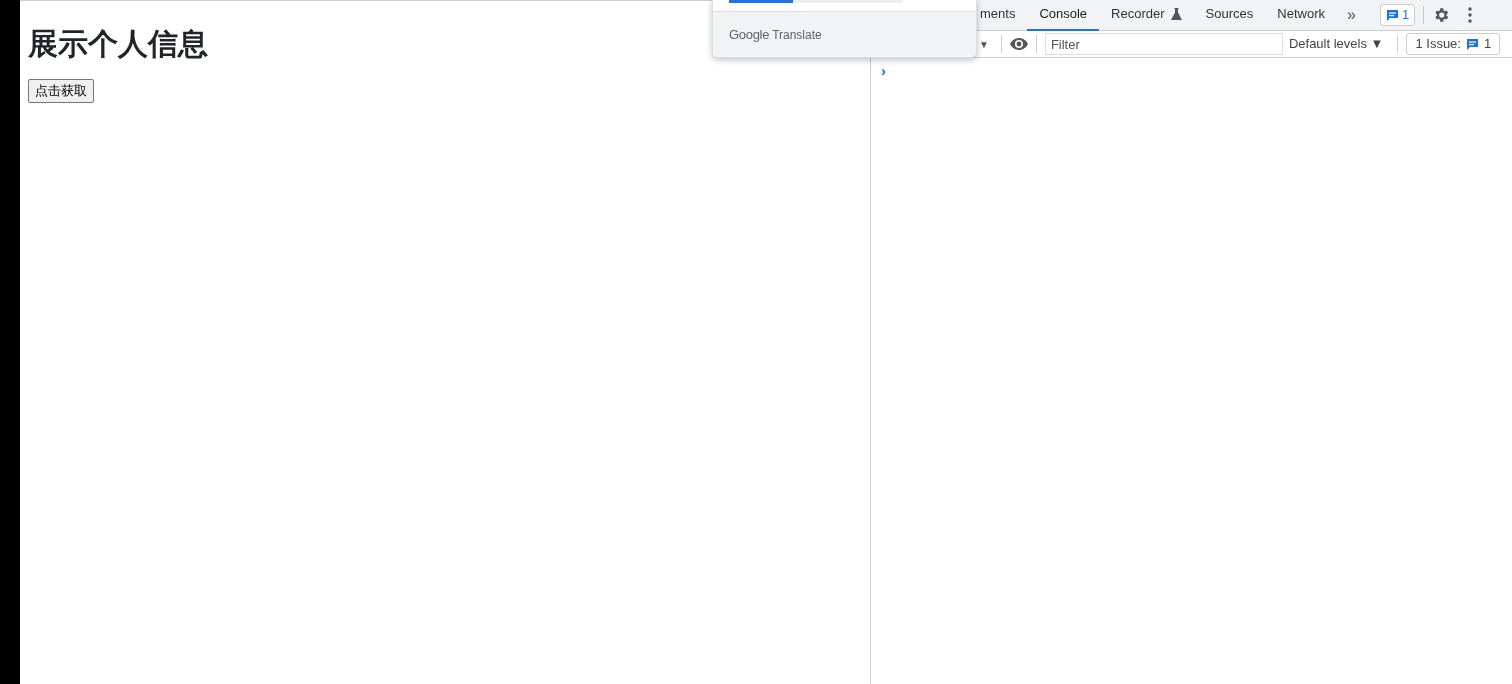  Describe the element at coordinates (1063, 15) in the screenshot. I see `devtools-tab: Console` at that location.